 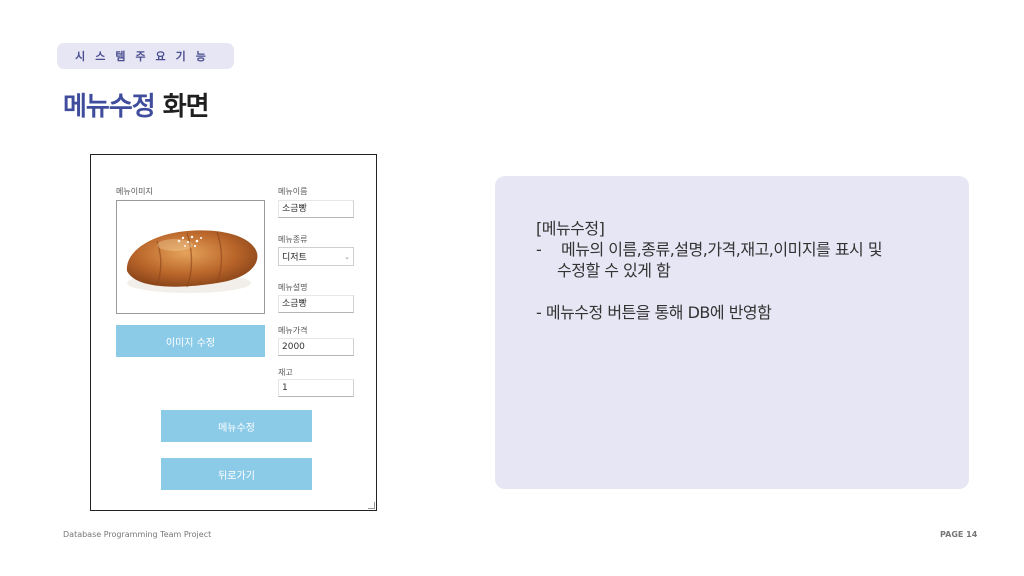 What do you see at coordinates (293, 239) in the screenshot?
I see `category-label: 메뉴종류` at bounding box center [293, 239].